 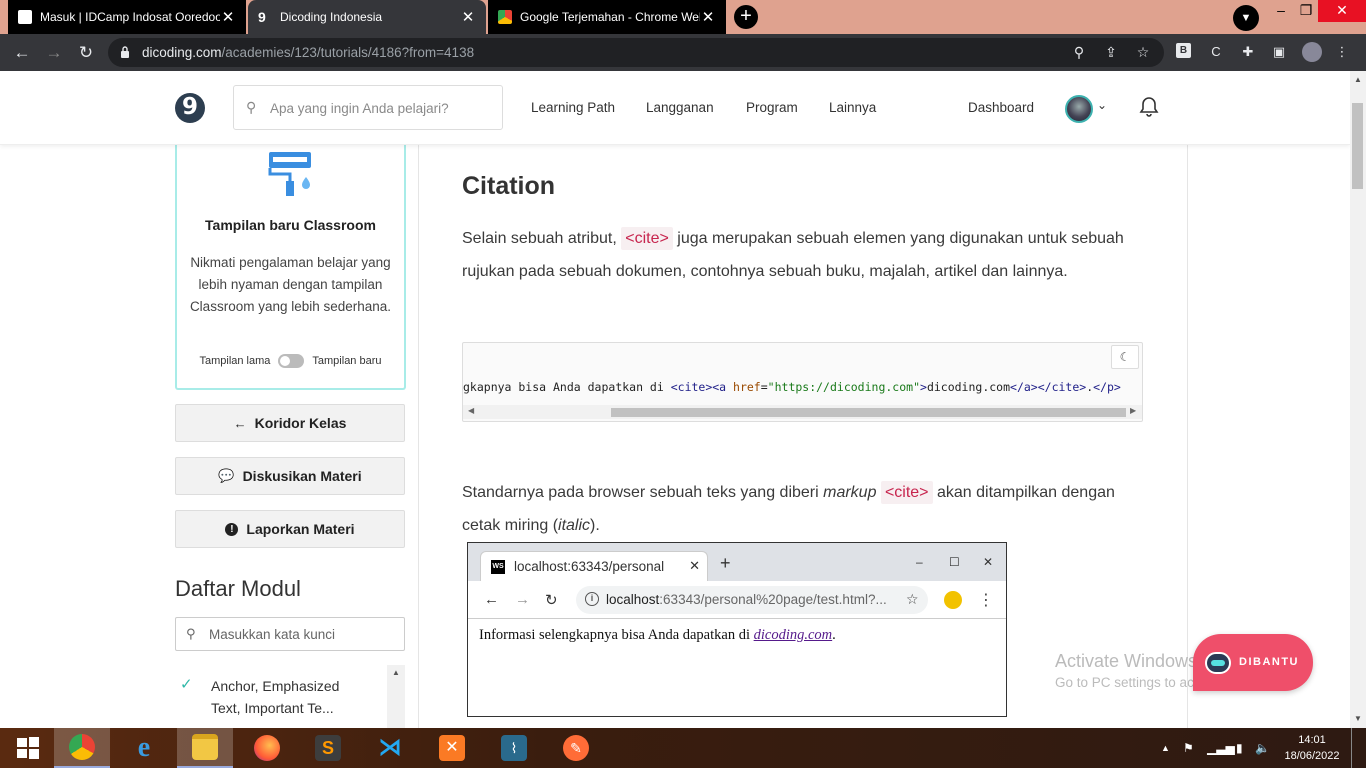 What do you see at coordinates (1125, 357) in the screenshot?
I see `dark-mode-moon-icon: ☾` at bounding box center [1125, 357].